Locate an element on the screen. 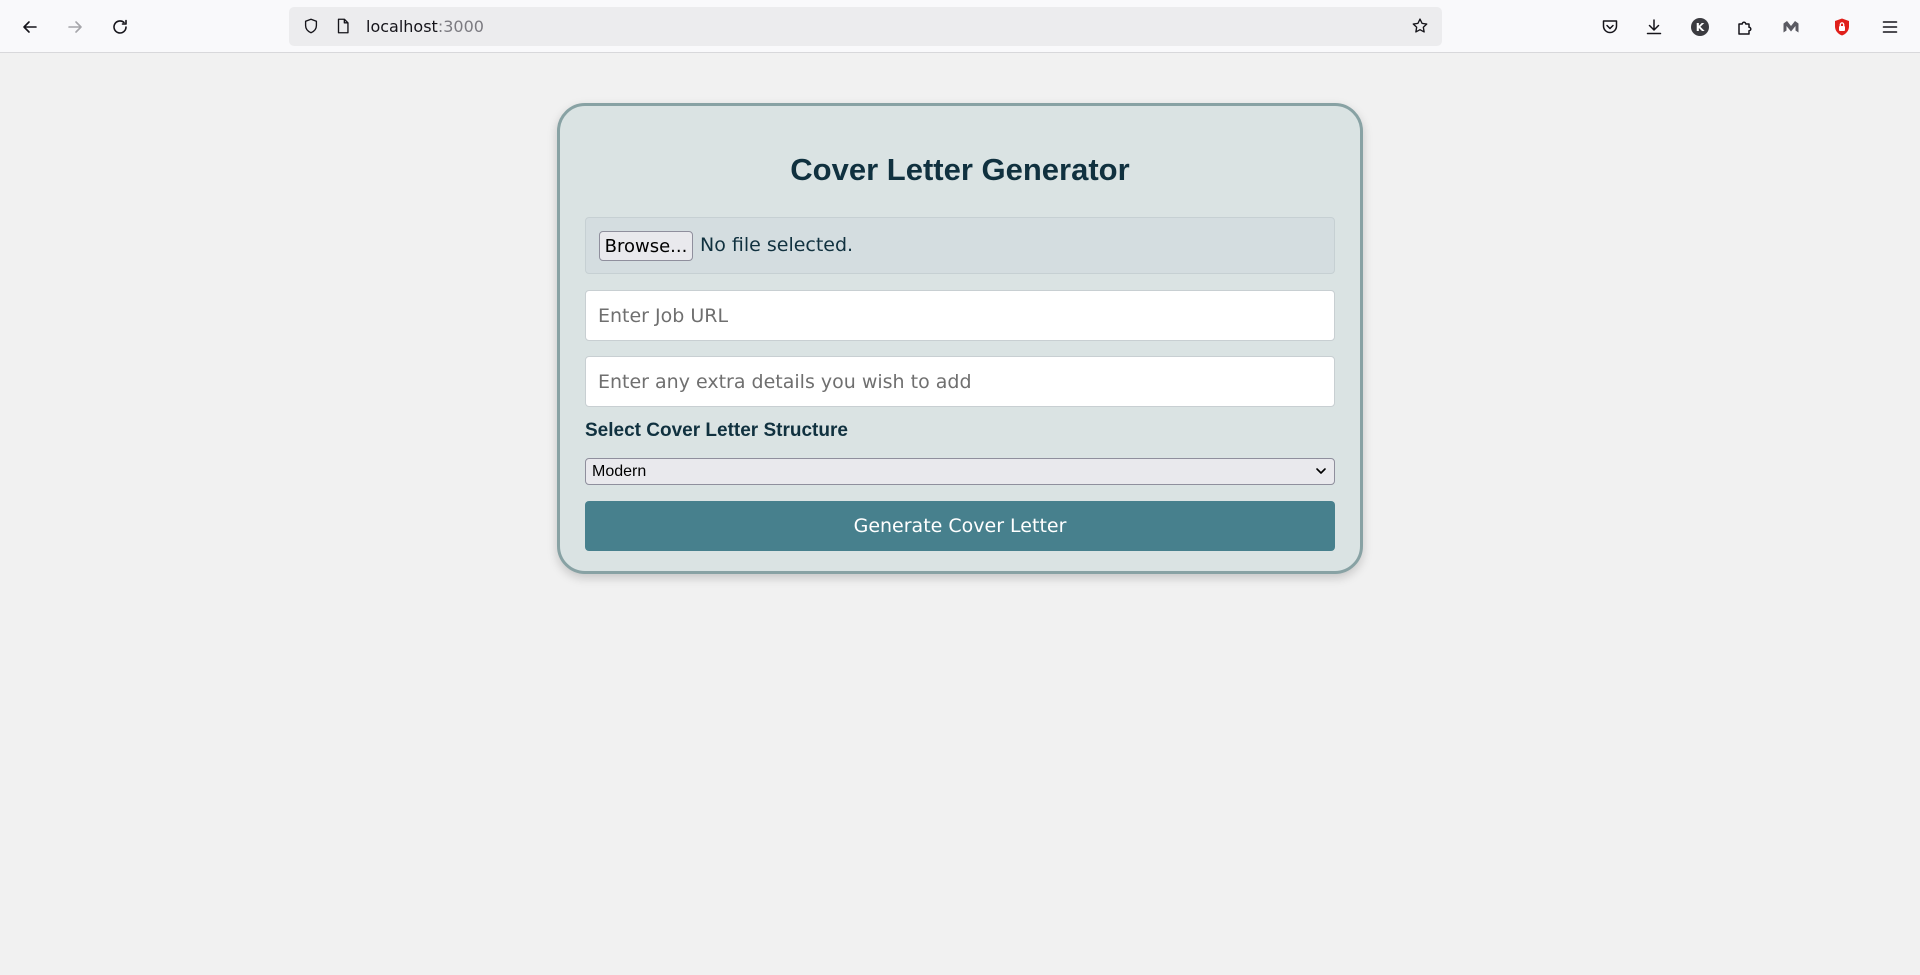 Image resolution: width=1920 pixels, height=975 pixels. back-icon is located at coordinates (30, 27).